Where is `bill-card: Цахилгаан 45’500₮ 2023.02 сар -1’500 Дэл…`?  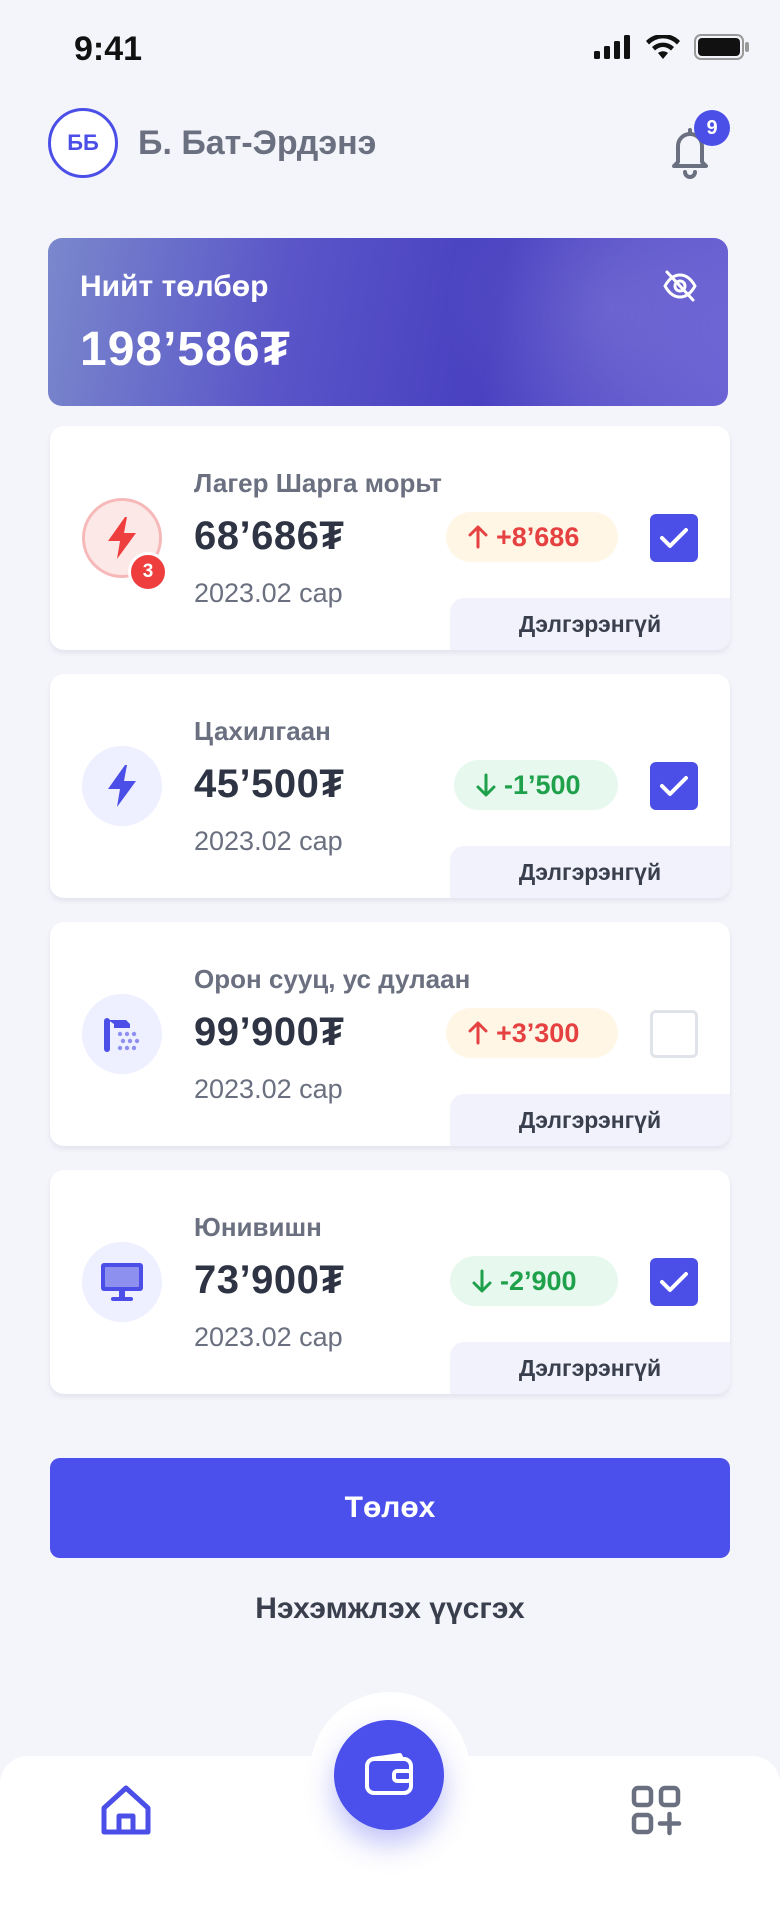
bill-card: Цахилгаан 45’500₮ 2023.02 сар -1’500 Дэл… is located at coordinates (390, 786).